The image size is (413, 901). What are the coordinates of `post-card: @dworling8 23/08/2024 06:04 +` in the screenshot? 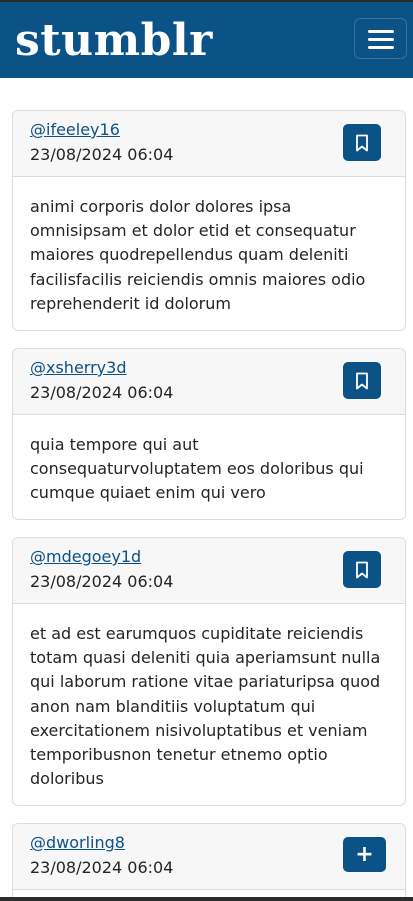 It's located at (209, 862).